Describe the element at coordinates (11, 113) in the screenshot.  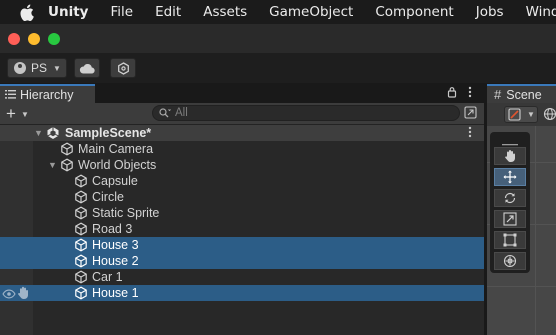
I see `plus-icon: +` at that location.